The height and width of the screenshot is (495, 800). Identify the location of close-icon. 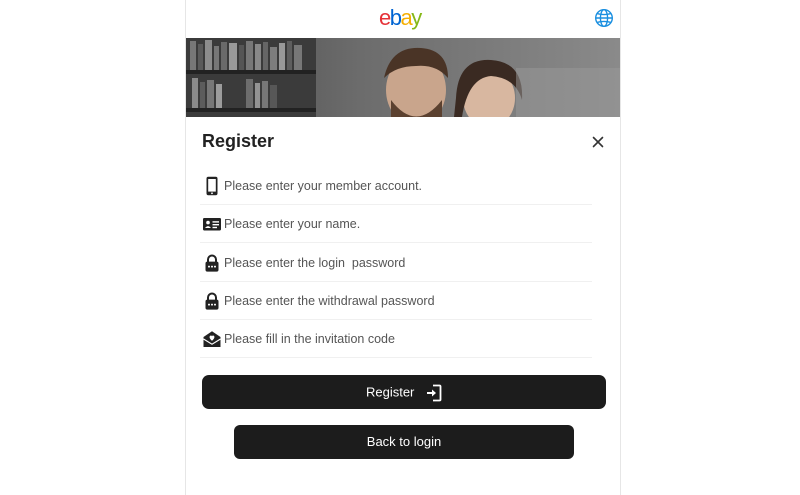
(598, 142).